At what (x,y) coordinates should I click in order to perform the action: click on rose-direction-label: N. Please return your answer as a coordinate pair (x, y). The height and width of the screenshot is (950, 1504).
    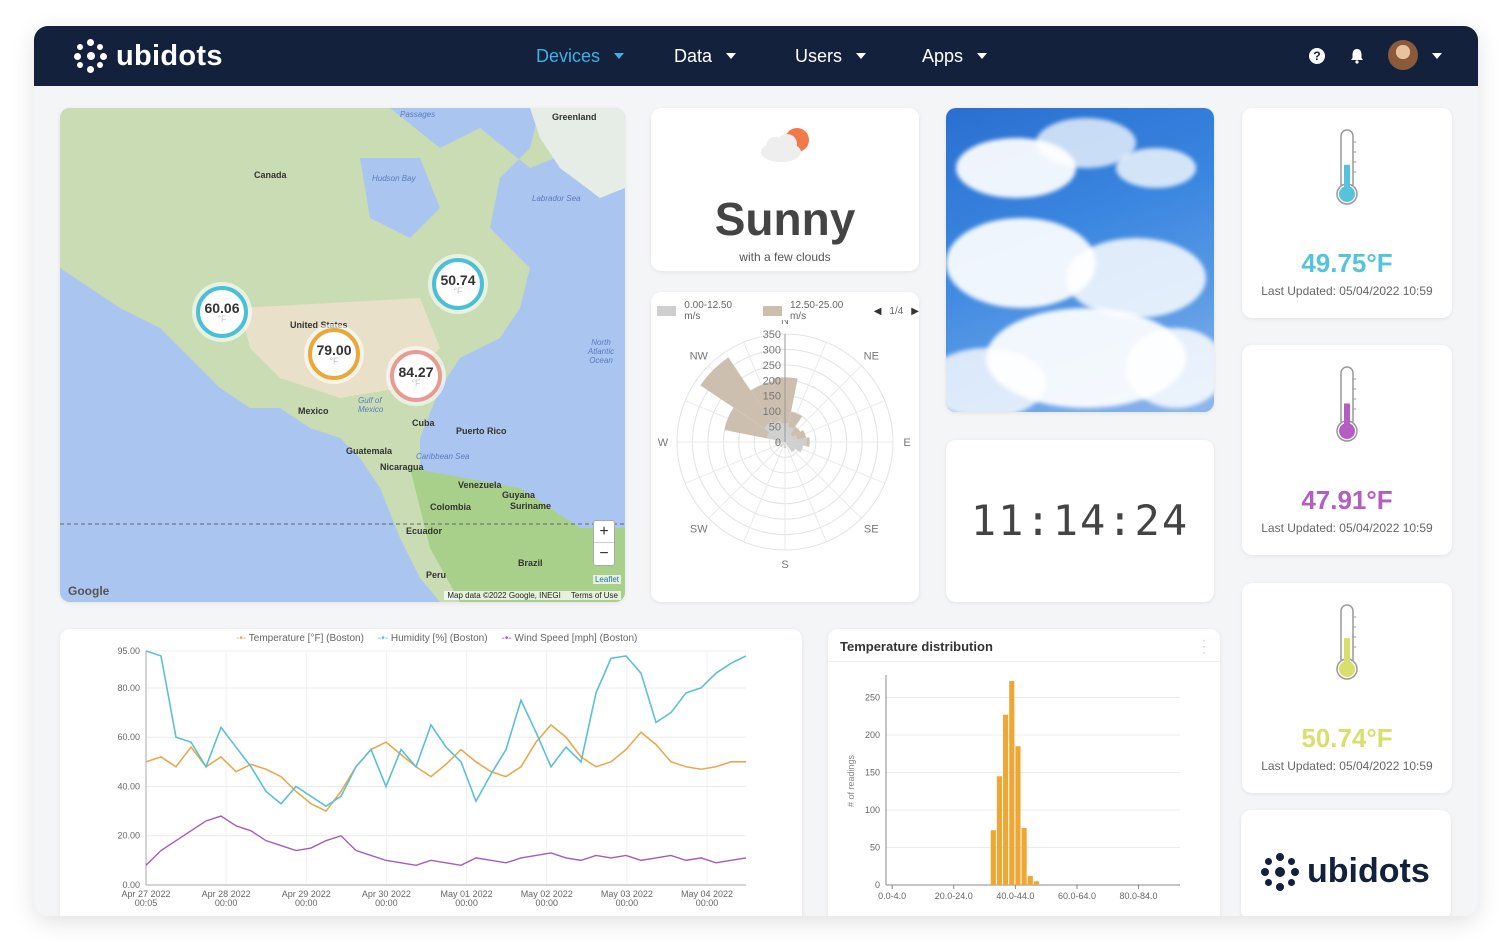
    Looking at the image, I should click on (785, 323).